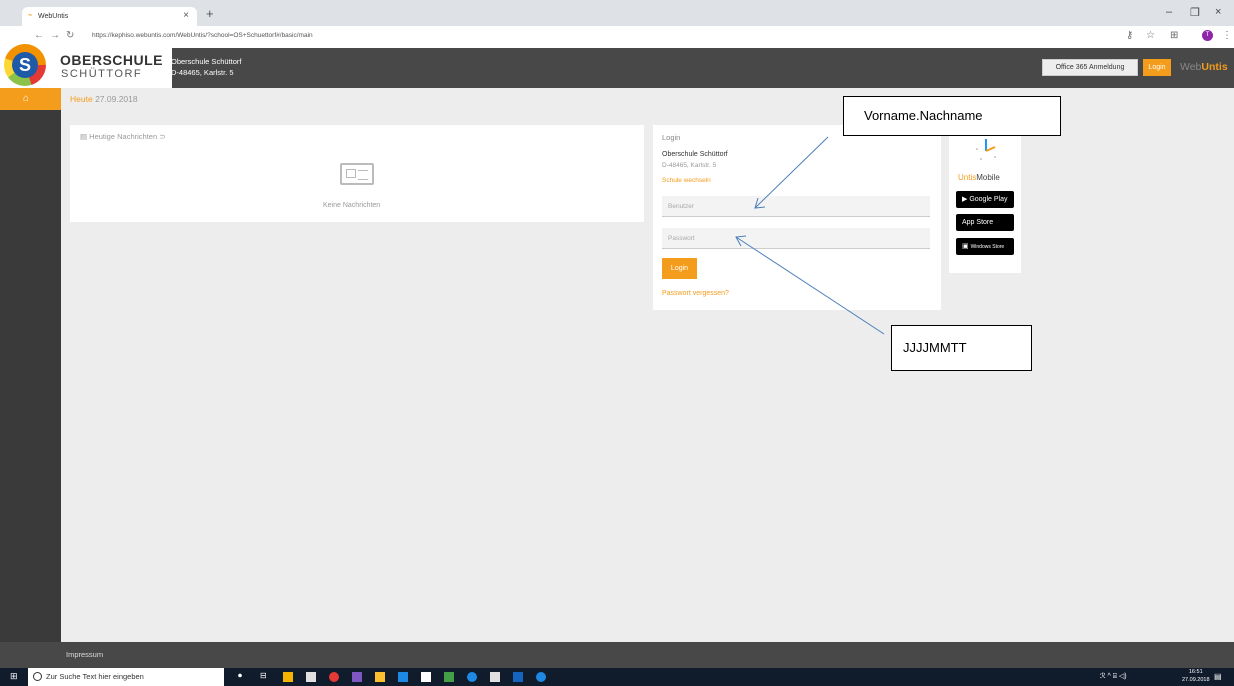 Image resolution: width=1234 pixels, height=686 pixels. What do you see at coordinates (988, 177) in the screenshot?
I see `untis-mobile-suffix: Mobile` at bounding box center [988, 177].